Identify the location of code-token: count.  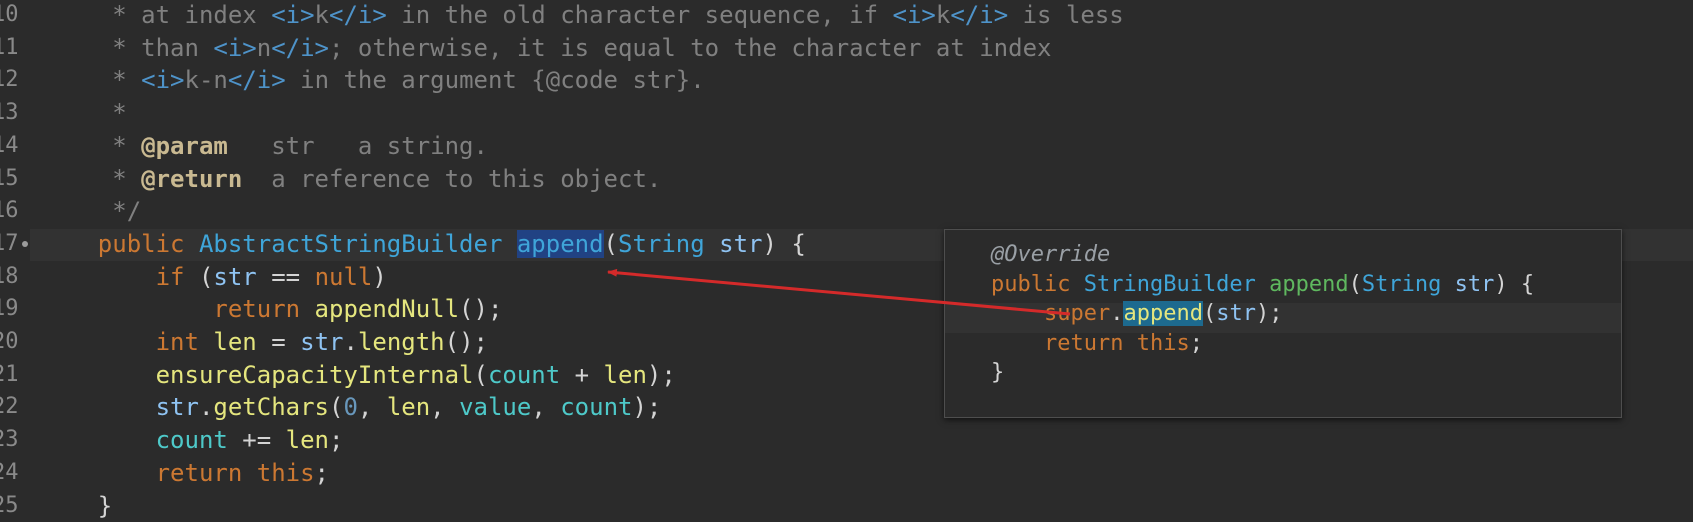
(596, 407).